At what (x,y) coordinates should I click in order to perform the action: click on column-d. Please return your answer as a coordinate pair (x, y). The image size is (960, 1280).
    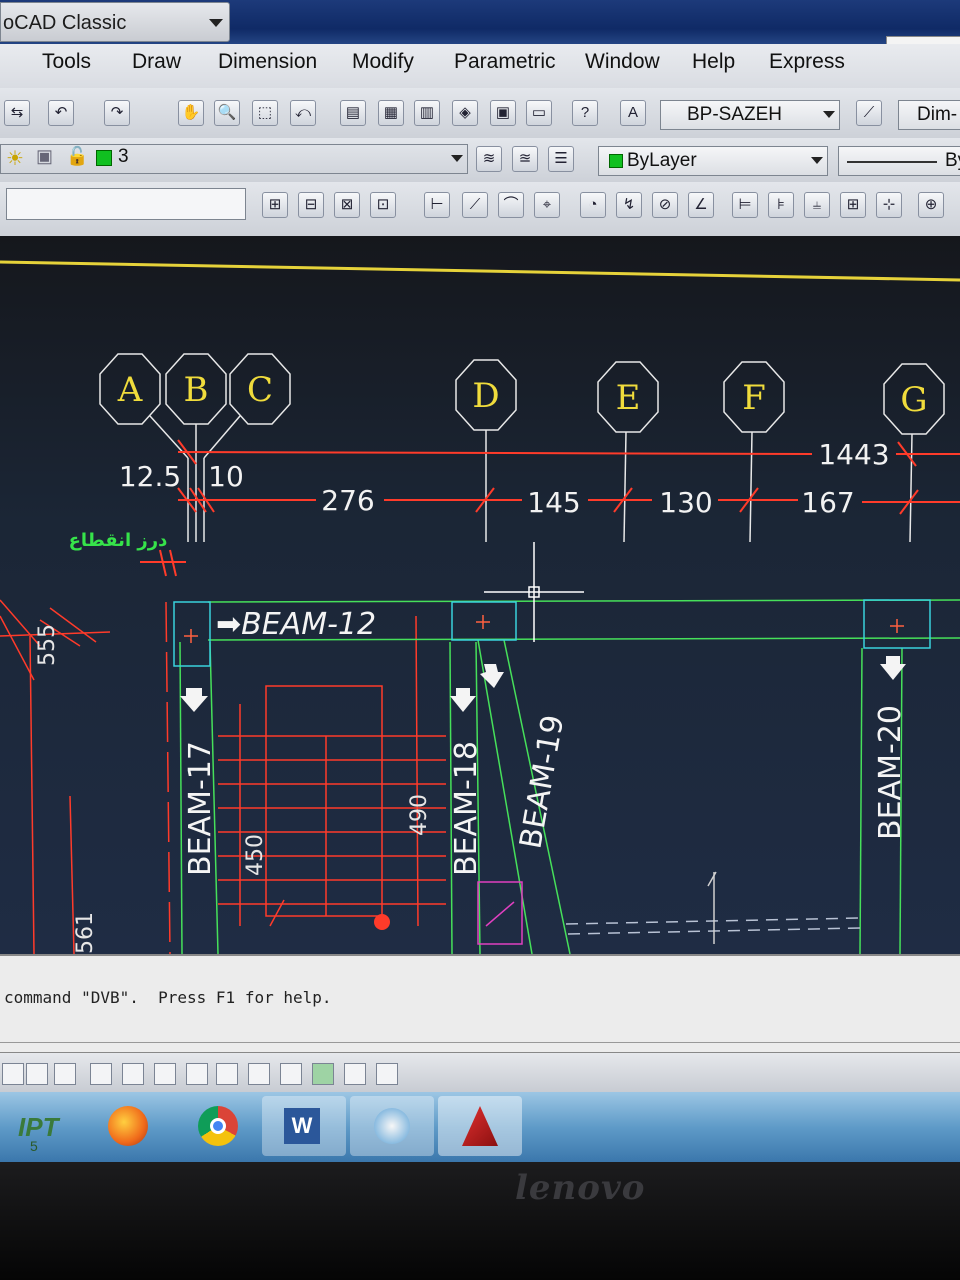
    Looking at the image, I should click on (484, 621).